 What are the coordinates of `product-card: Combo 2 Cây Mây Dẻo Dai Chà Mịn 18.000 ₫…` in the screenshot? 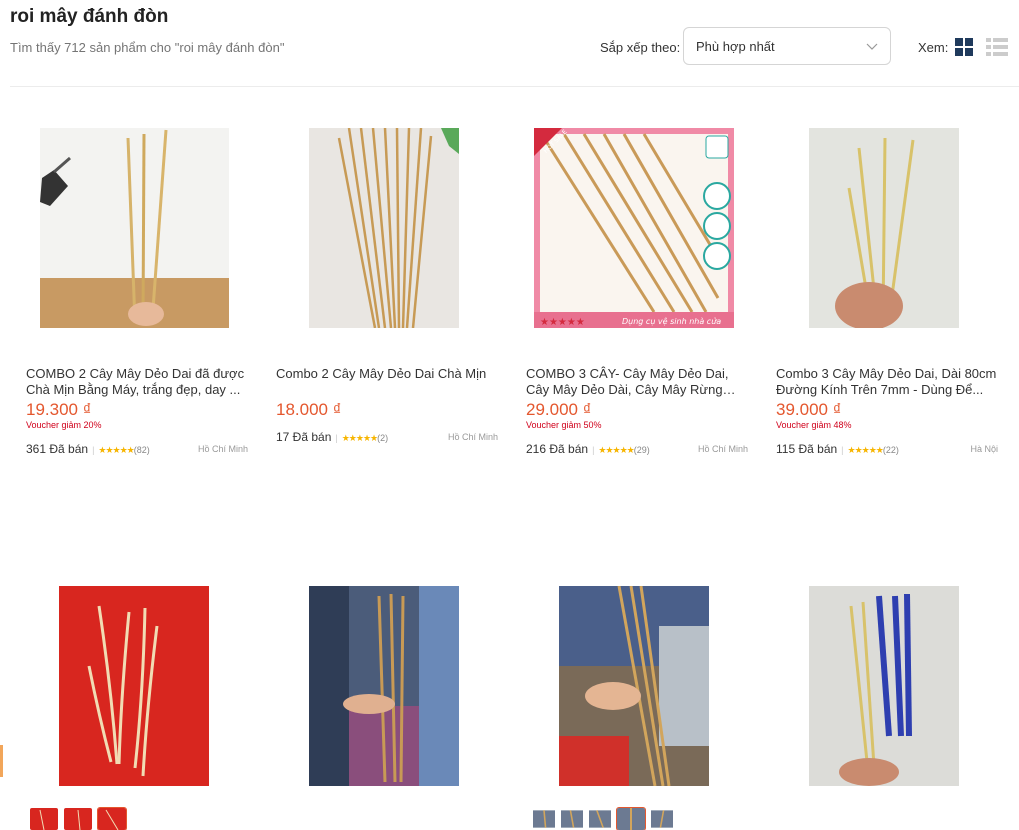 It's located at (391, 313).